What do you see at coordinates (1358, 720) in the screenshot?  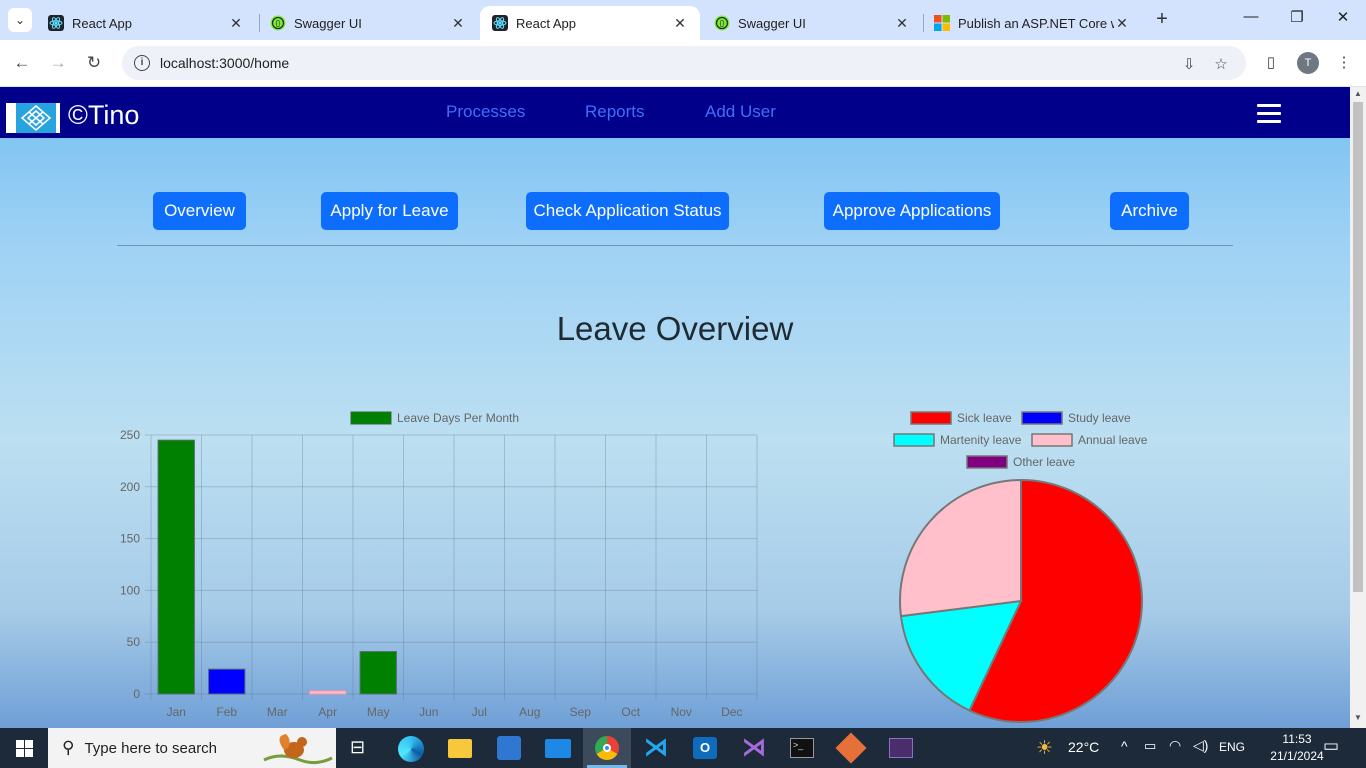 I see `scroll-down-icon: ▼` at bounding box center [1358, 720].